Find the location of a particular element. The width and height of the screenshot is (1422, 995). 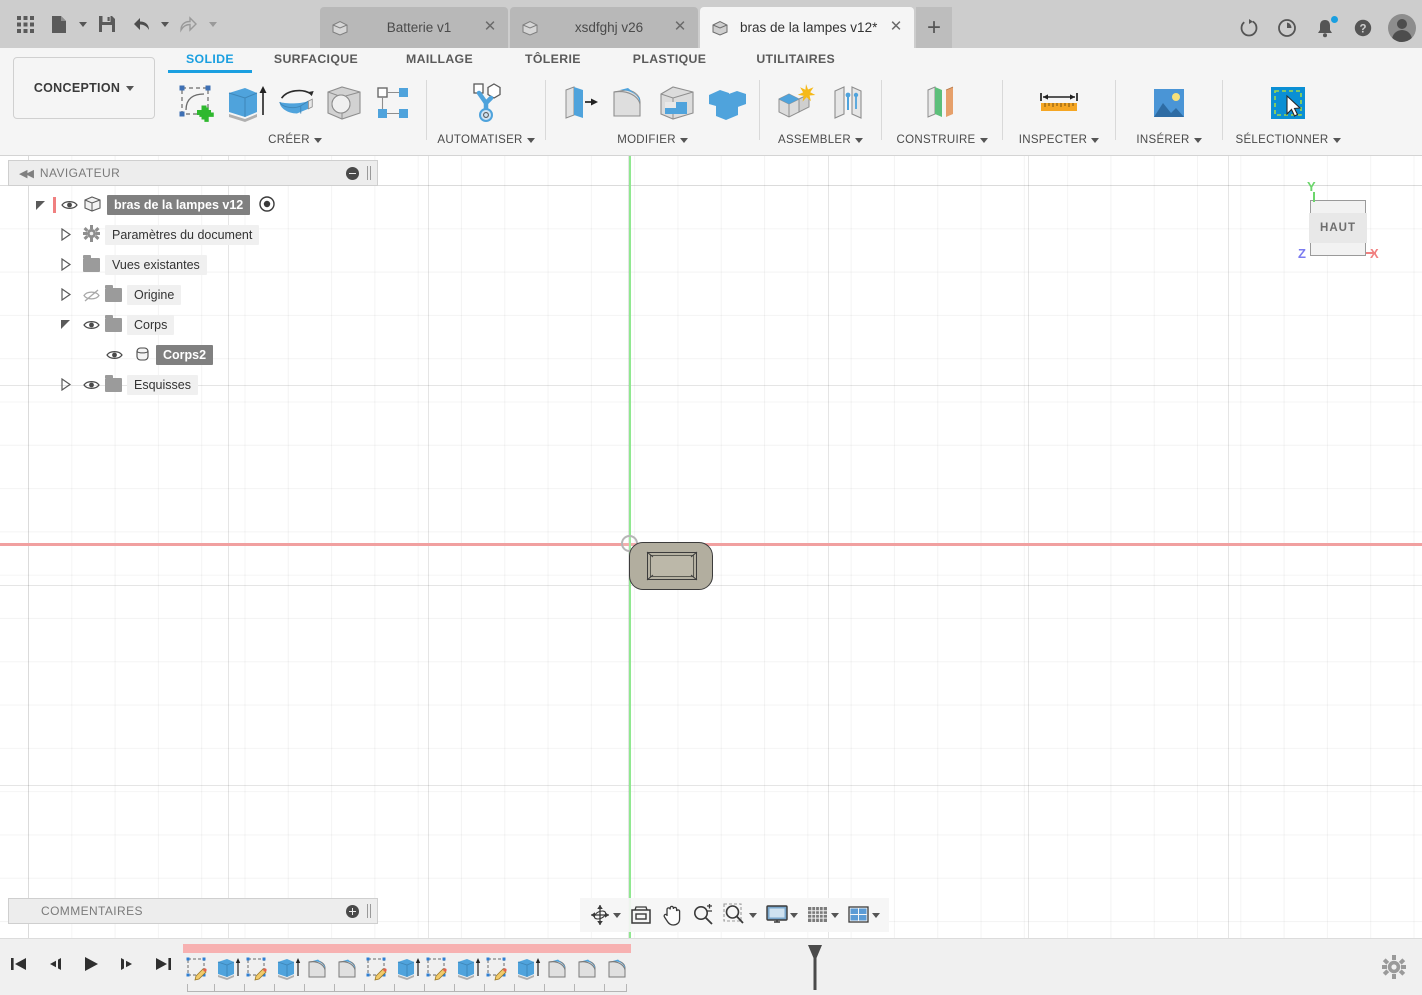

view-cube-face-top: HAUT is located at coordinates (1338, 228).